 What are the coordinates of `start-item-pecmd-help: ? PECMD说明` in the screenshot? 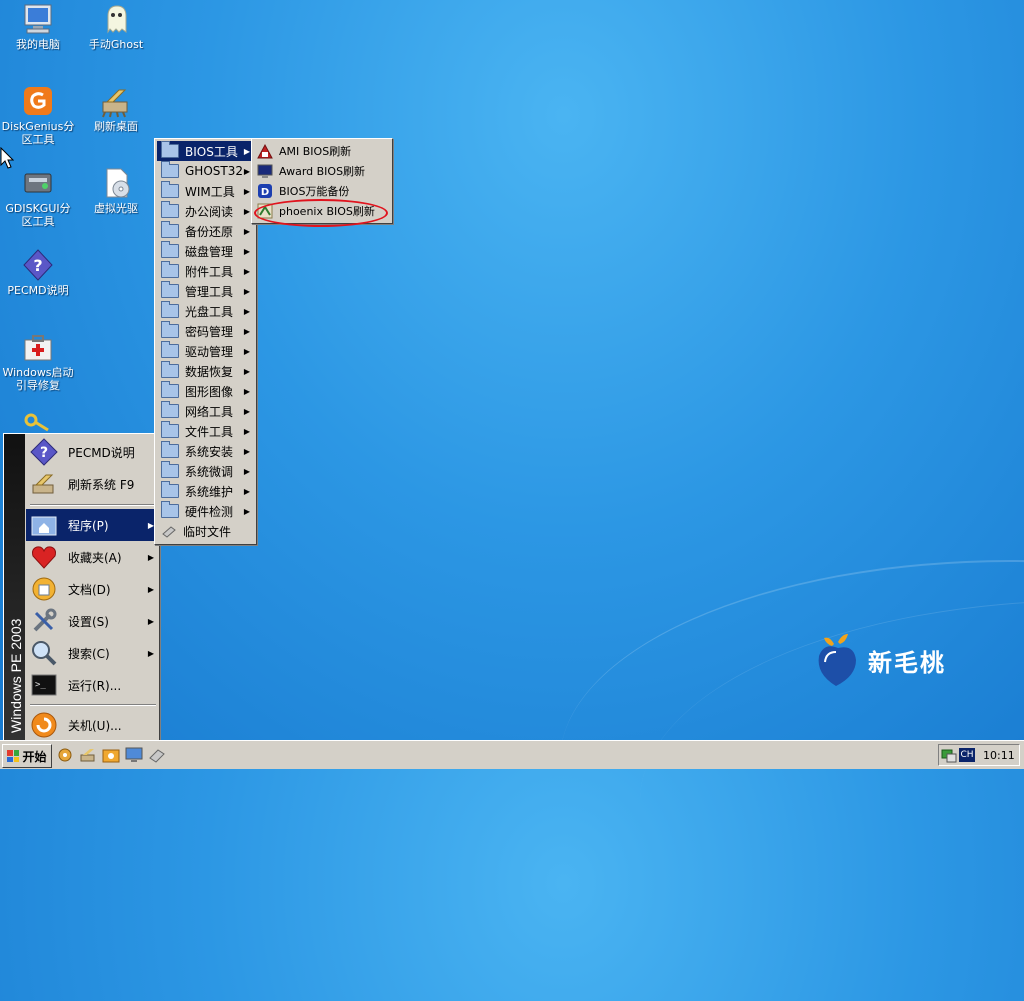 It's located at (92, 452).